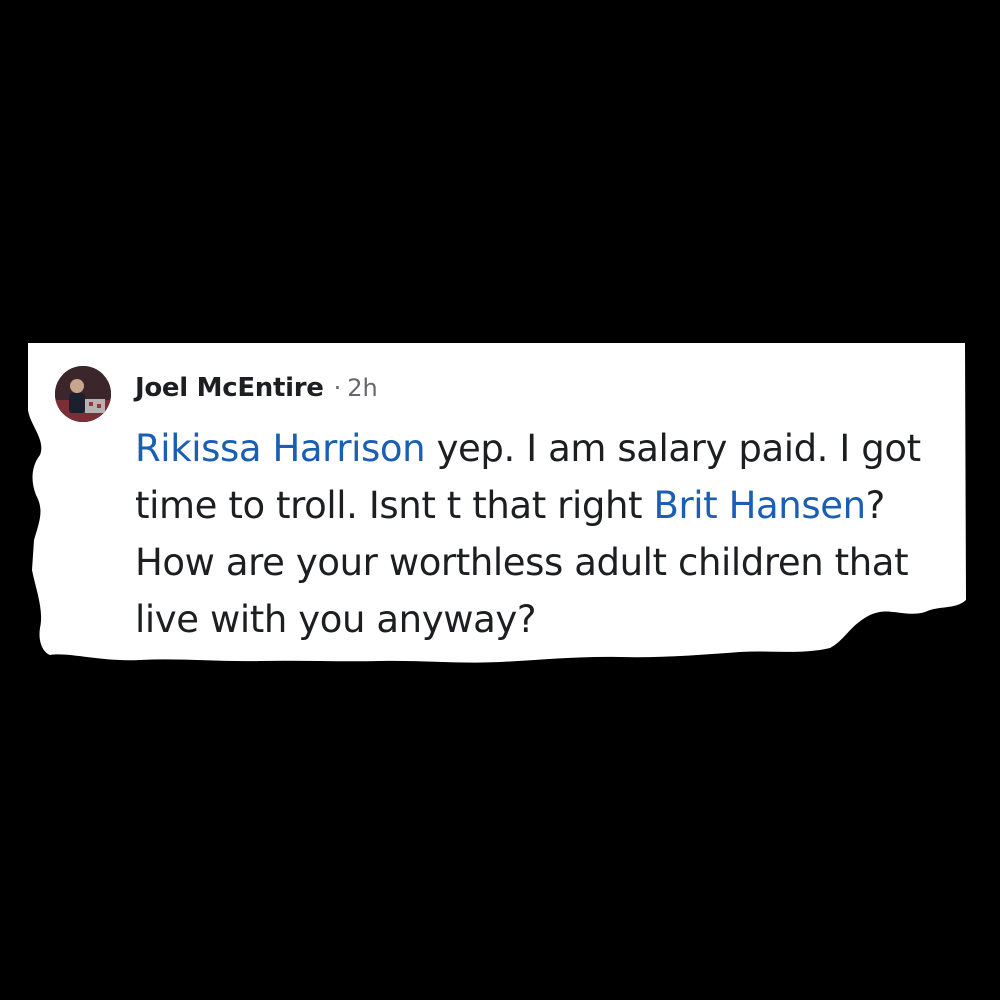 This screenshot has width=1000, height=1000. I want to click on author-avatar, so click(83, 394).